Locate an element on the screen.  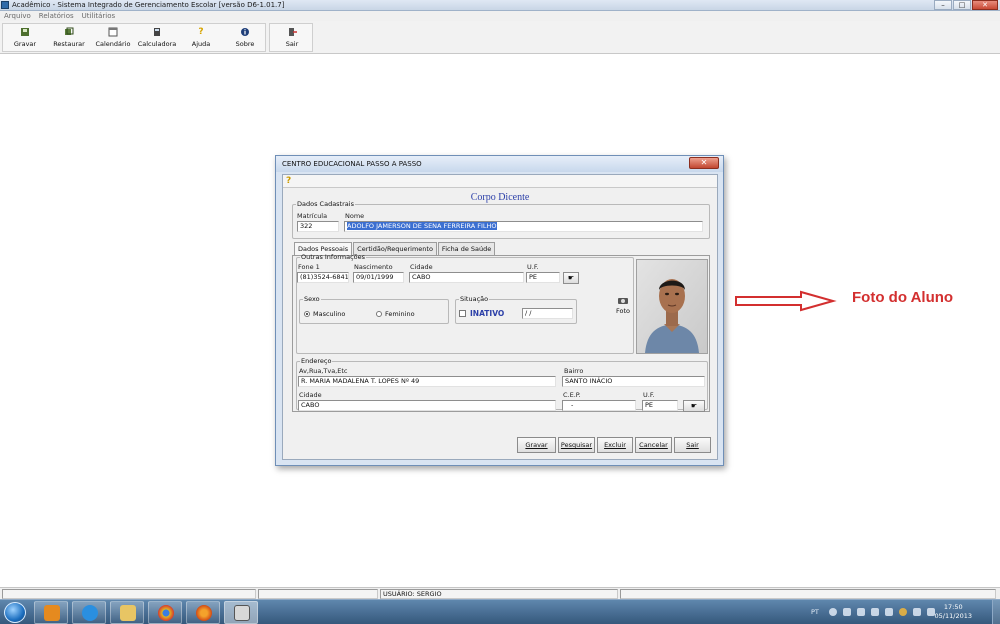
taskbar-academico is located at coordinates (241, 612).